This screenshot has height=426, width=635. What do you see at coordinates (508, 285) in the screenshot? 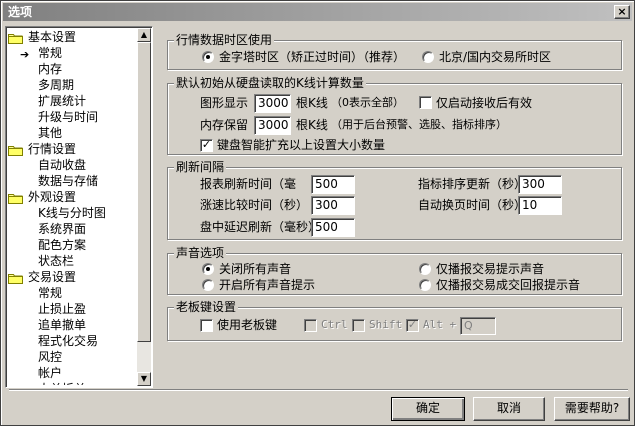
I see `sound-trade-report-label: 仅播报交易成交回报提示音` at bounding box center [508, 285].